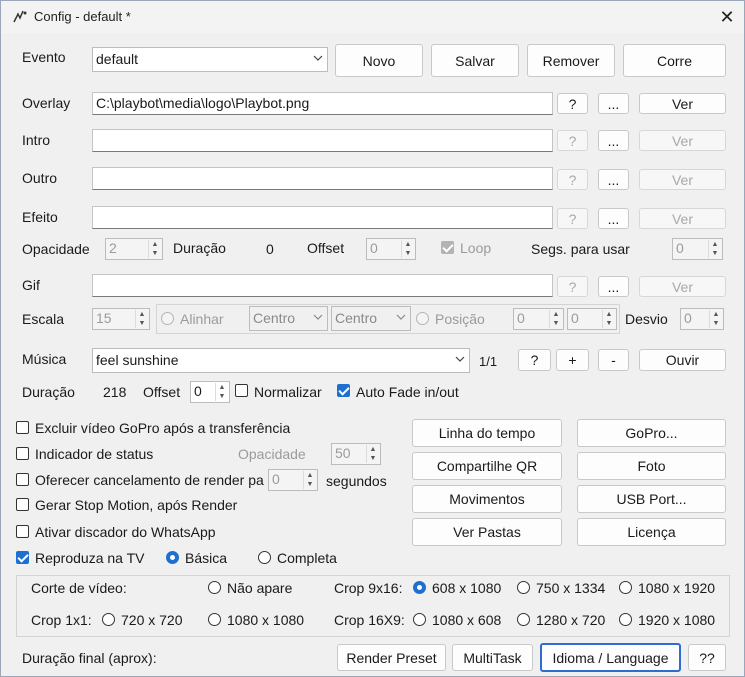  I want to click on linha-do-tempo-button: Linha do tempo, so click(487, 433).